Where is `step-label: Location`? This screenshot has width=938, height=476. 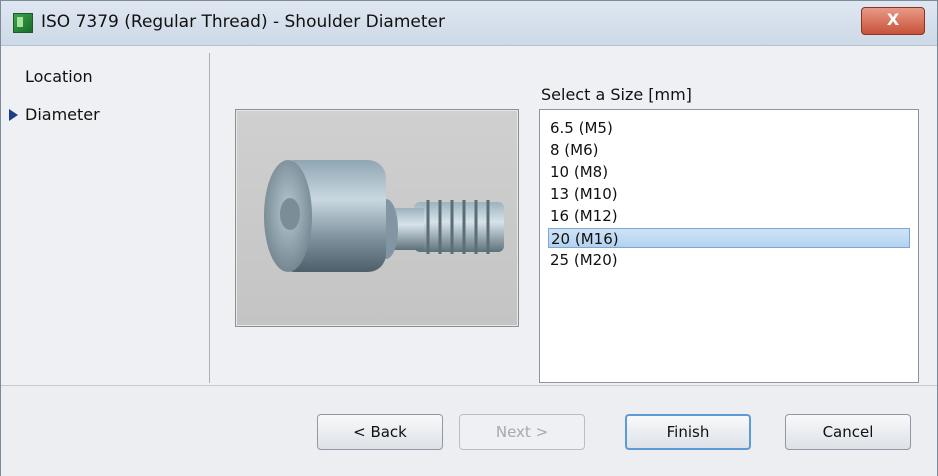
step-label: Location is located at coordinates (59, 76).